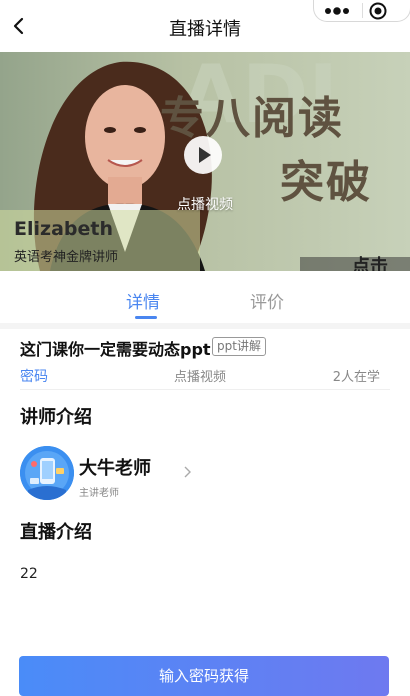  Describe the element at coordinates (99, 493) in the screenshot. I see `lecturer-role: 主讲老师` at that location.